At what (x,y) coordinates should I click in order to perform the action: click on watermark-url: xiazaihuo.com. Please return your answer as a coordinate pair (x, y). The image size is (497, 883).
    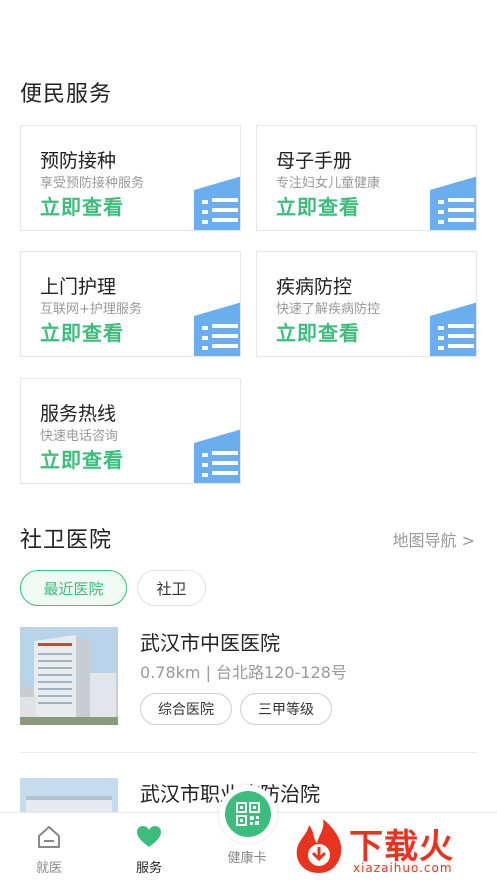
    Looking at the image, I should click on (403, 868).